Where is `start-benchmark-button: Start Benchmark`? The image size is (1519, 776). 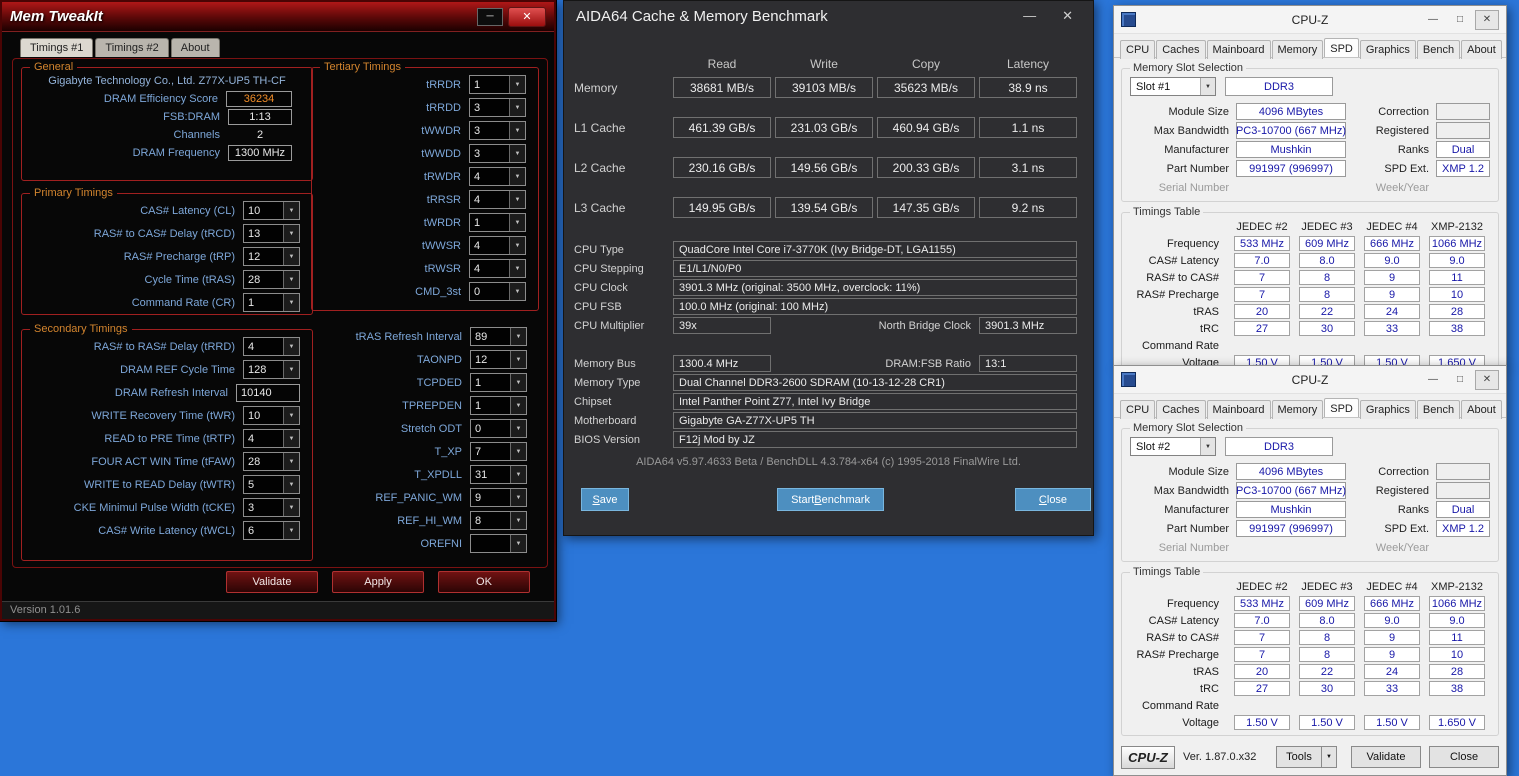 start-benchmark-button: Start Benchmark is located at coordinates (830, 499).